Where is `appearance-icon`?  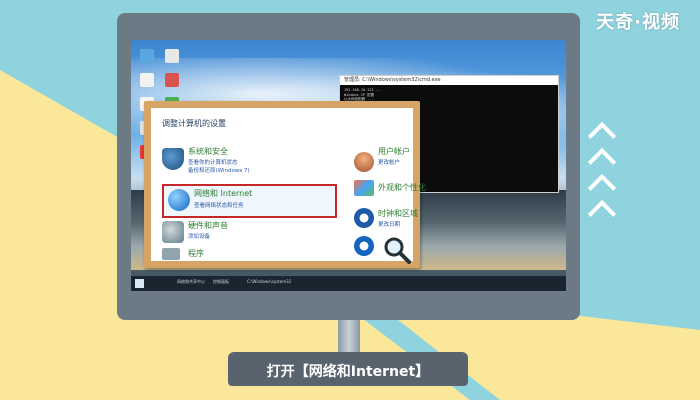 appearance-icon is located at coordinates (364, 188).